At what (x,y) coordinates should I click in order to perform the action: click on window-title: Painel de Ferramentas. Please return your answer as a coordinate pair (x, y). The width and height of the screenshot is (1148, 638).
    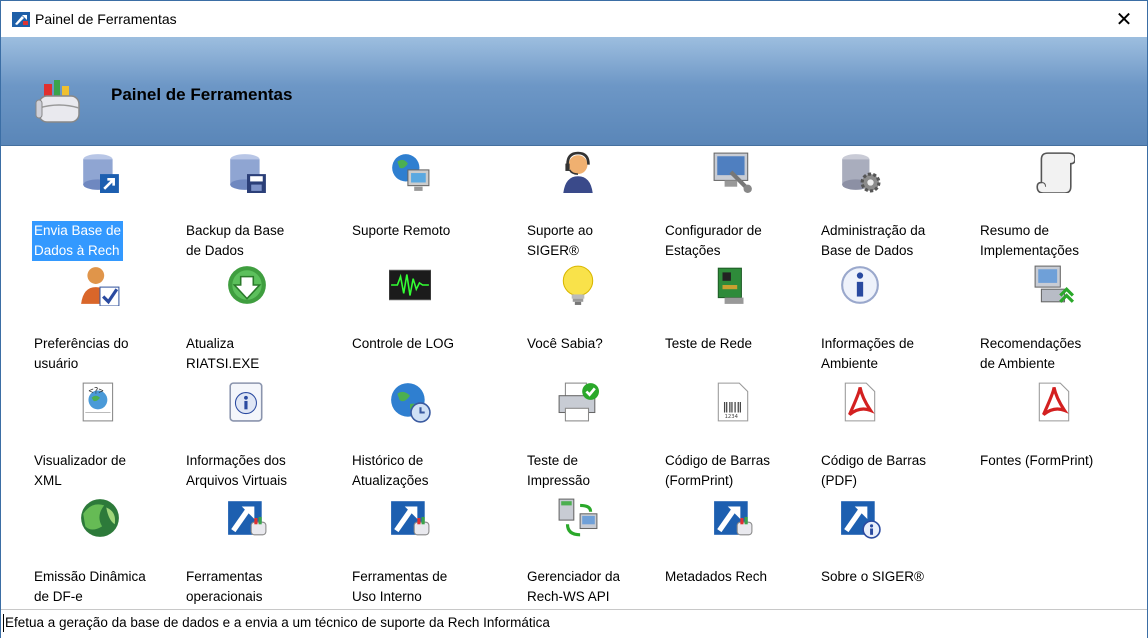
    Looking at the image, I should click on (106, 19).